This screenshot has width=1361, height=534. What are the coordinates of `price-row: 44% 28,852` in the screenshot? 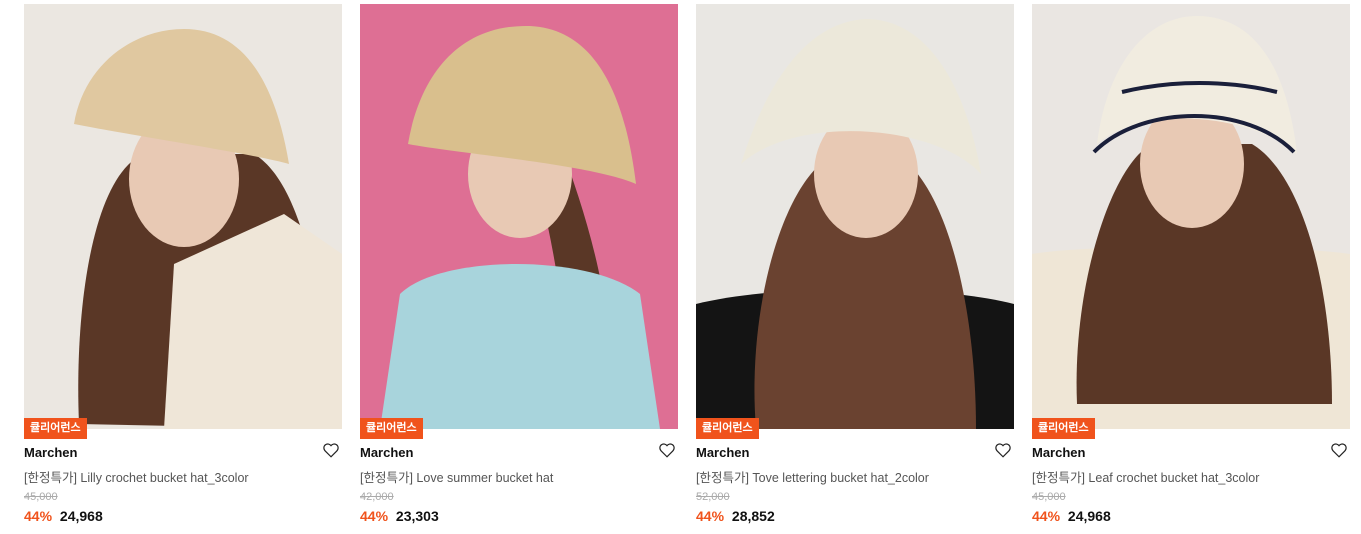 It's located at (735, 516).